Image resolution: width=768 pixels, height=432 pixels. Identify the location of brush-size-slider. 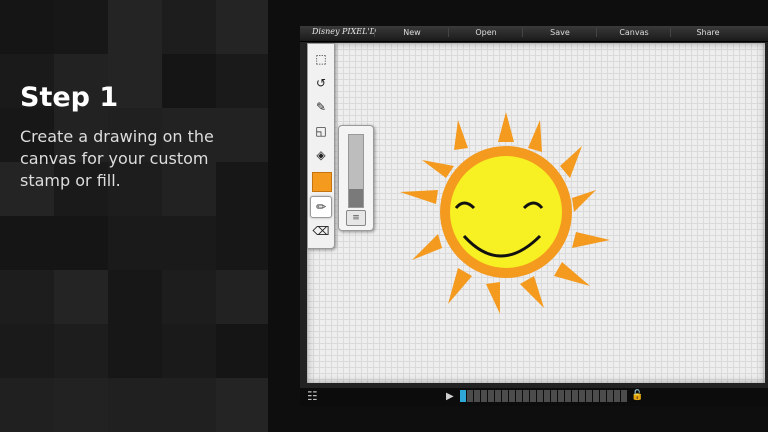
(356, 171).